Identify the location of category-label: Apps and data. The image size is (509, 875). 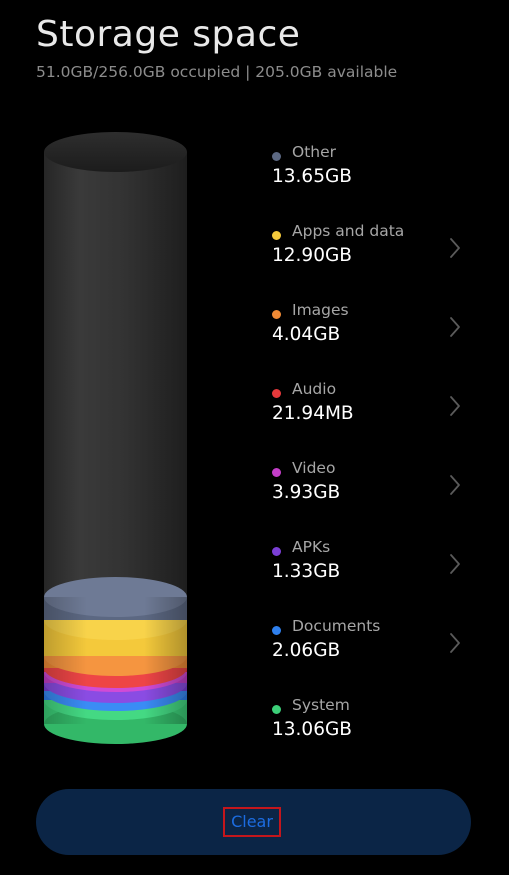
(348, 231).